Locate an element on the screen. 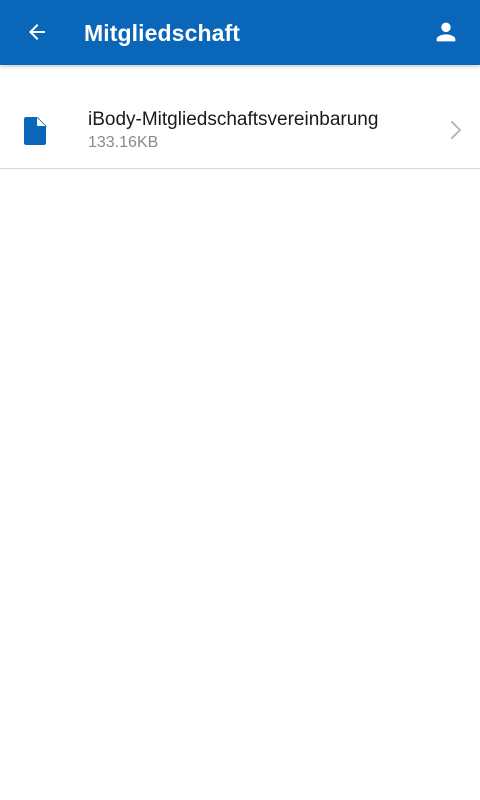  chevron-right-icon is located at coordinates (456, 130).